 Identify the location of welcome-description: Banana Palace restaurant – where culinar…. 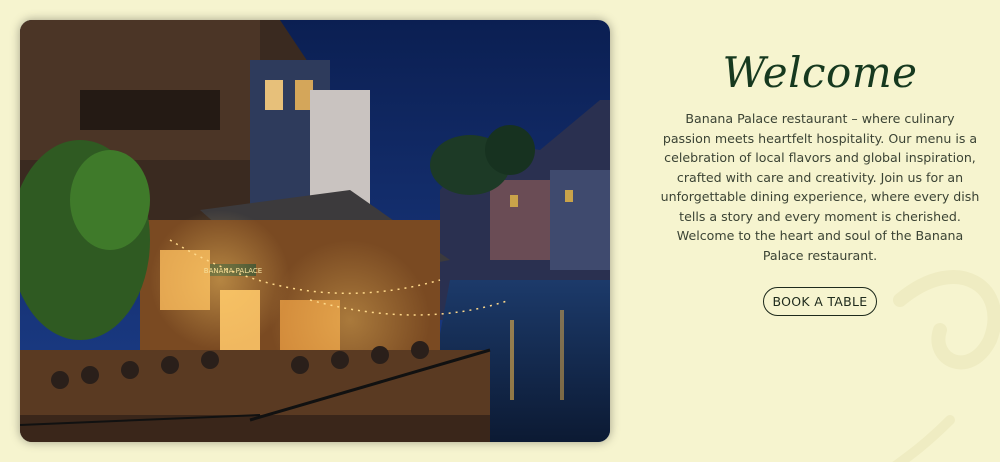
(820, 187).